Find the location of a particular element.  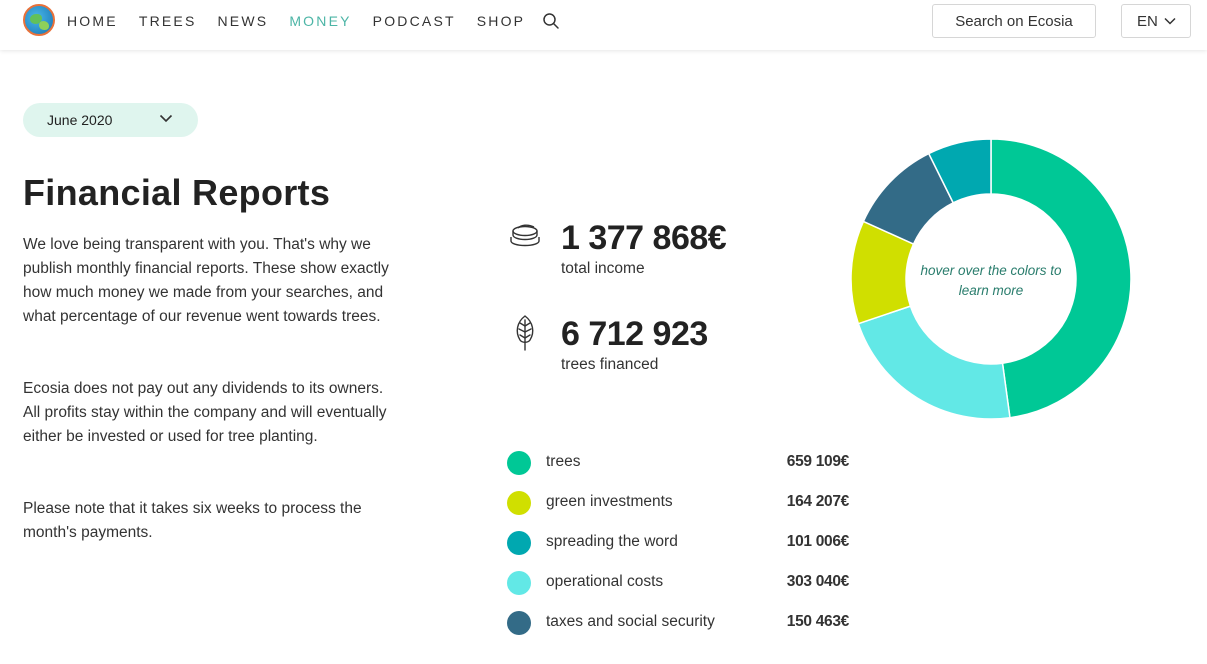

legend-amount: 101 006€ is located at coordinates (818, 541).